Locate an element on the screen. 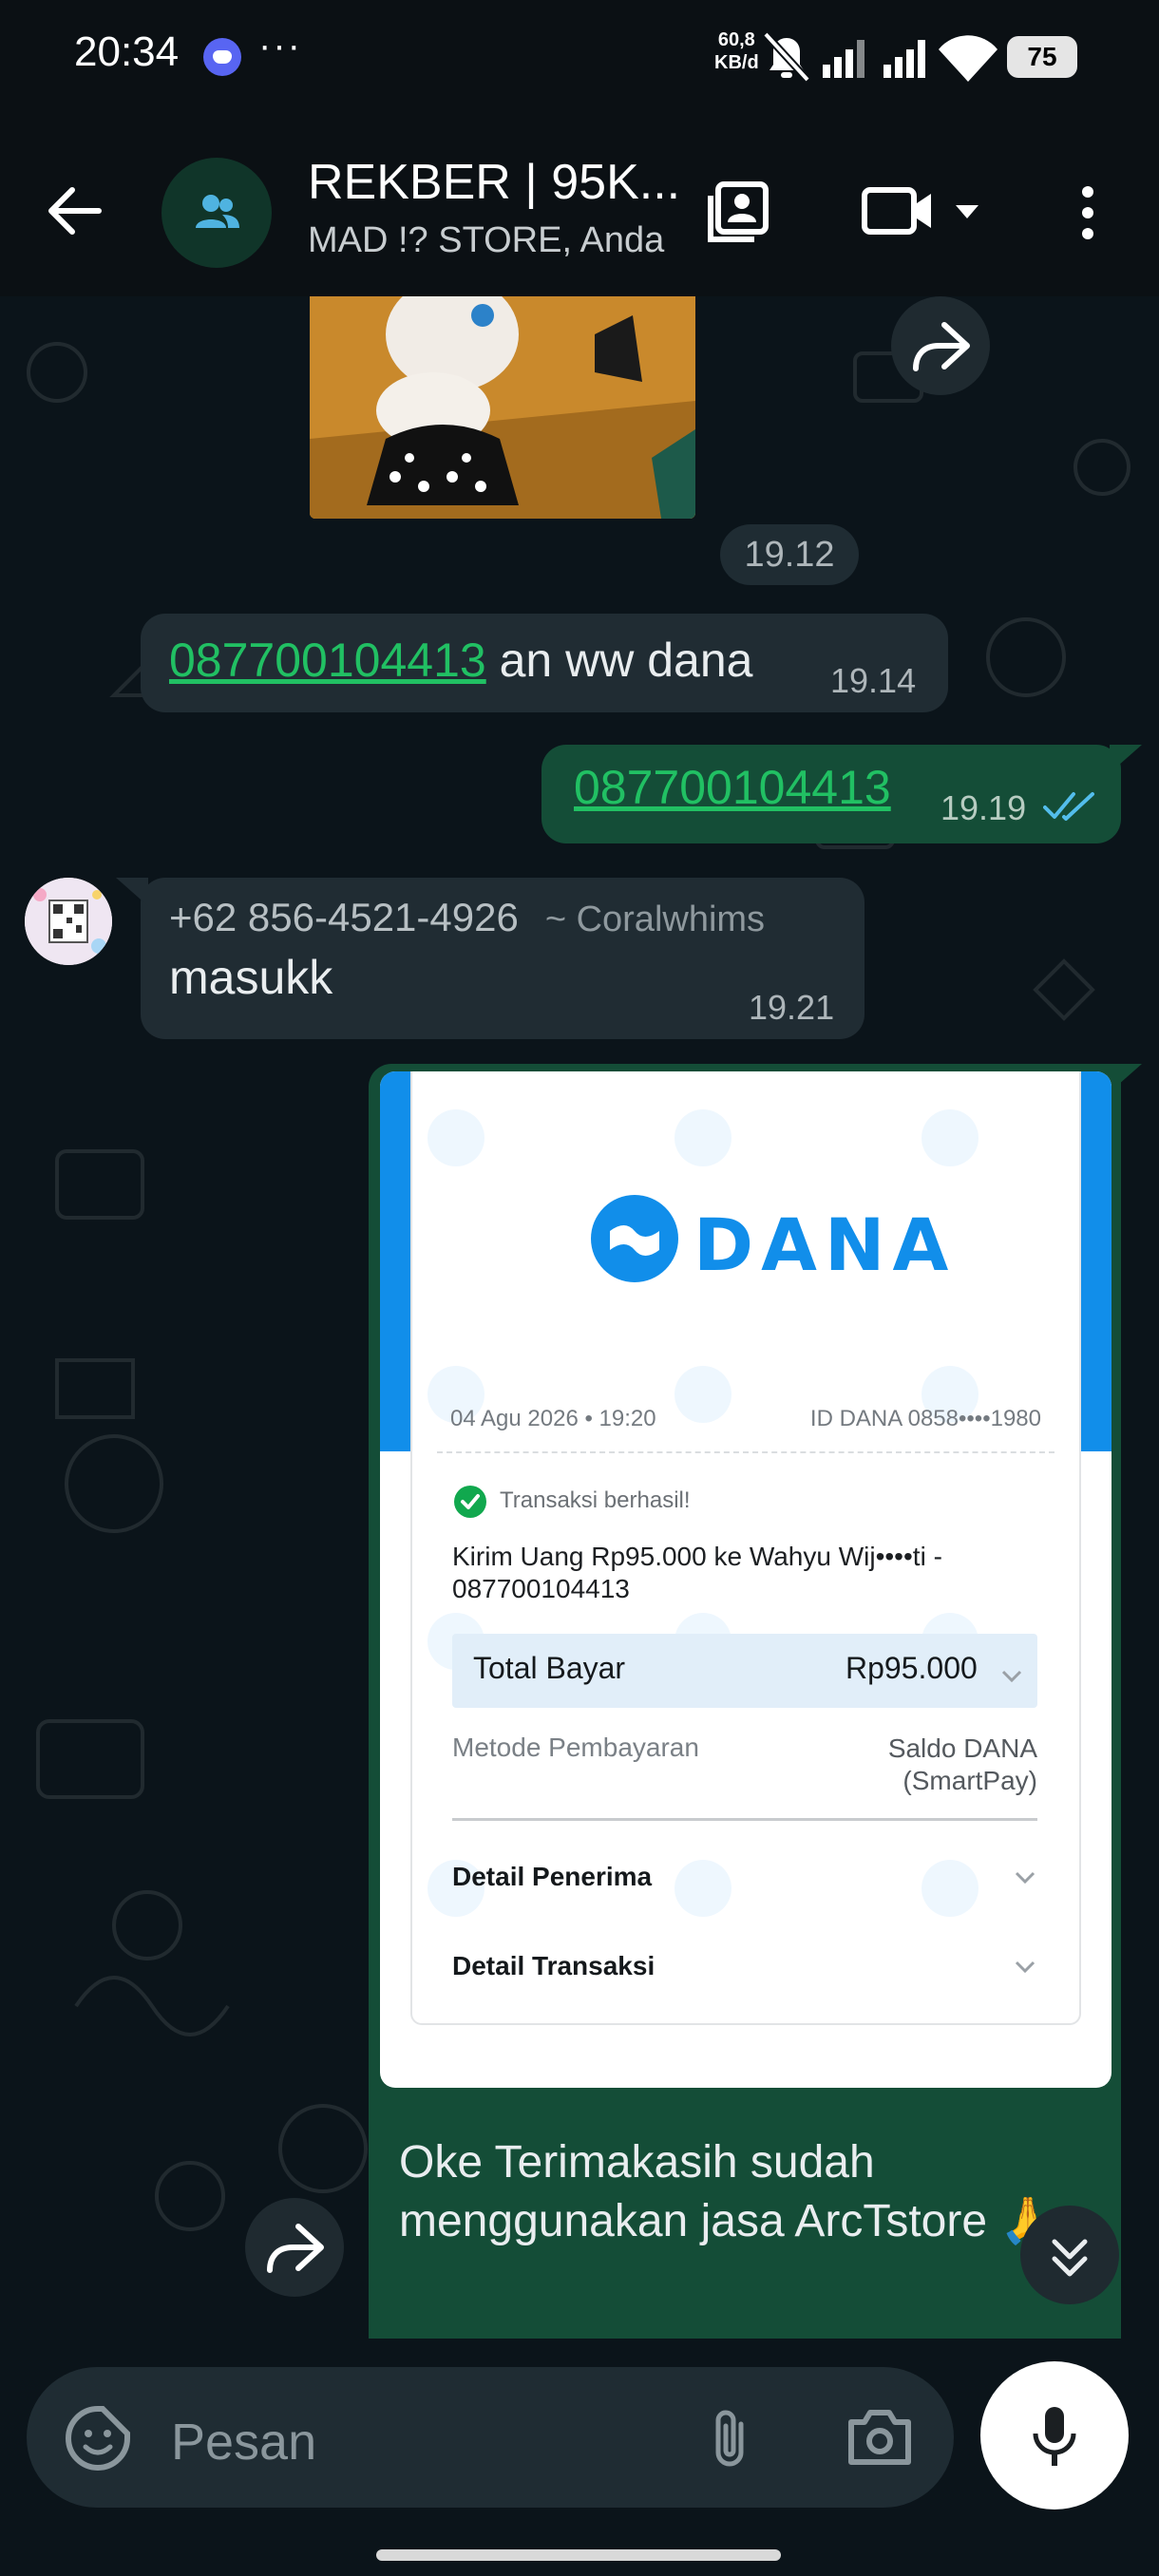 The width and height of the screenshot is (1159, 2576). message-text: 087700104413 an ww dana is located at coordinates (460, 660).